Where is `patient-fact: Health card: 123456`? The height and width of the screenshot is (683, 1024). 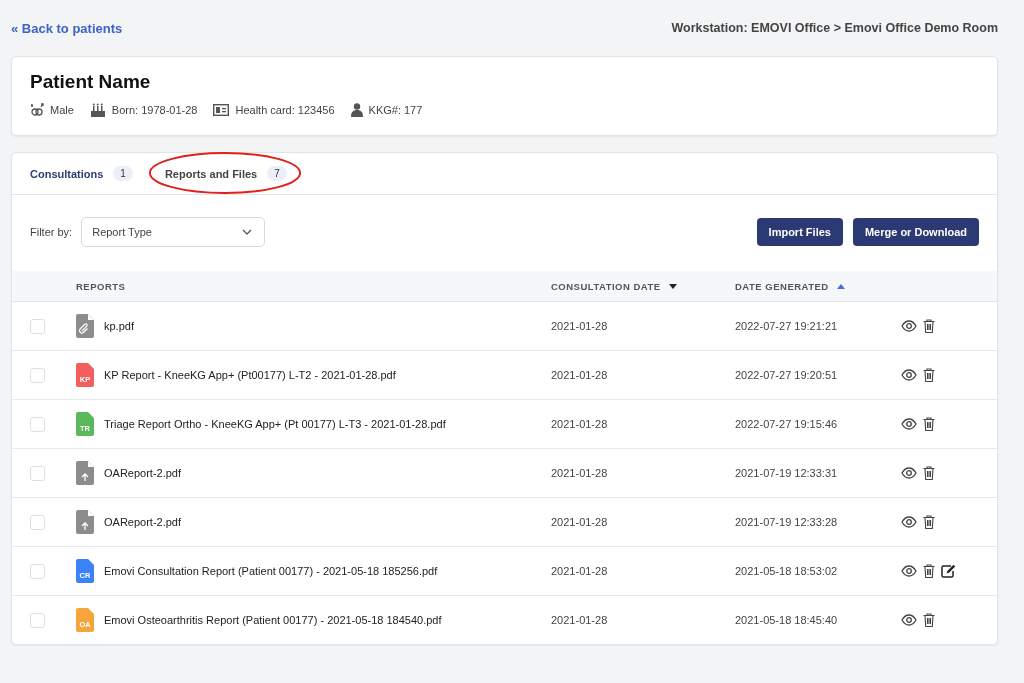
patient-fact: Health card: 123456 is located at coordinates (285, 110).